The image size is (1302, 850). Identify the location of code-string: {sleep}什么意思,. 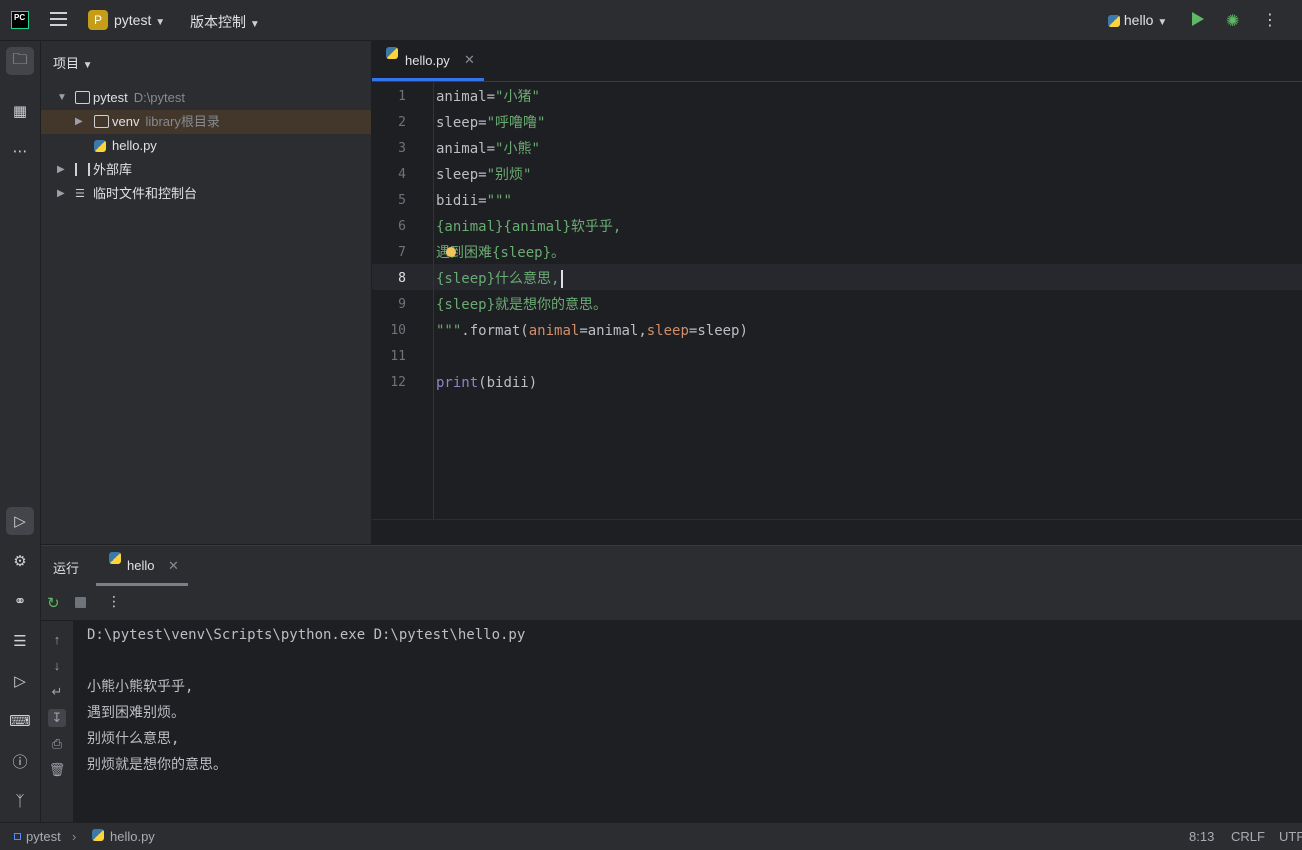
(498, 279).